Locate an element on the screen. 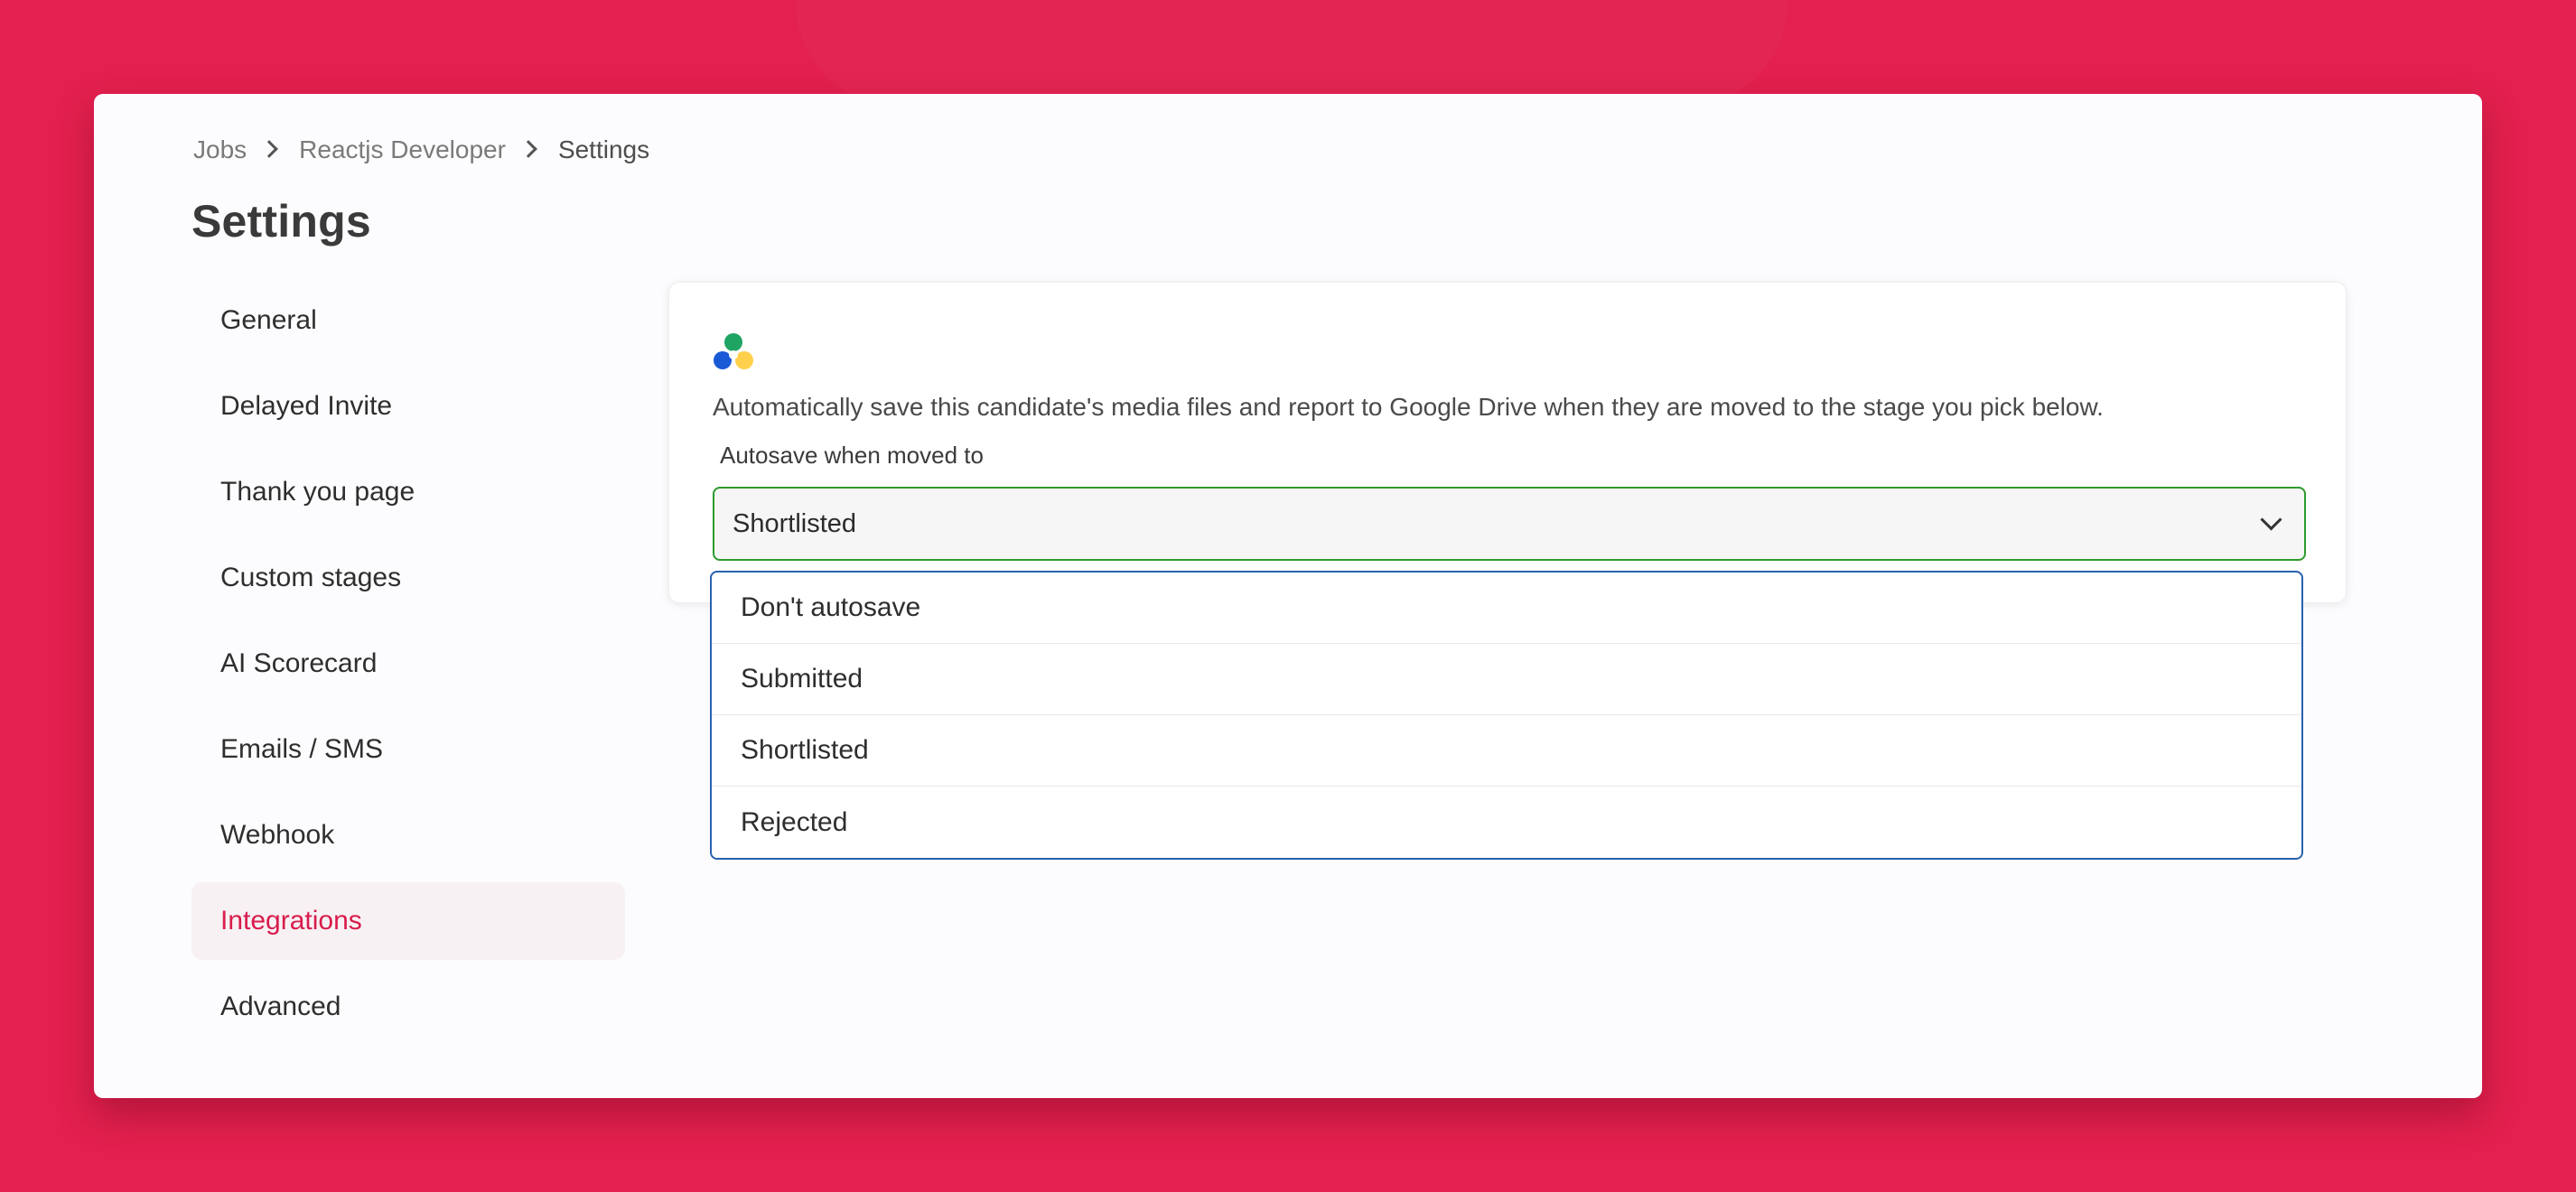  select-value: Shortlisted is located at coordinates (795, 523).